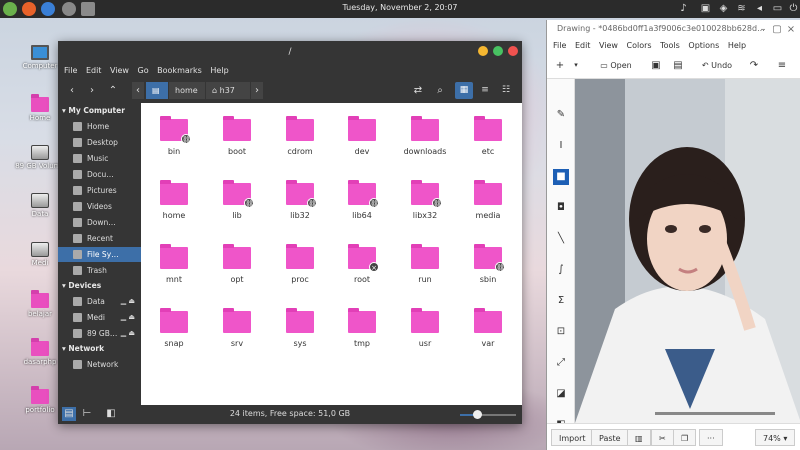 The image size is (800, 450). I want to click on free-shape-tool-icon: Σ, so click(561, 301).